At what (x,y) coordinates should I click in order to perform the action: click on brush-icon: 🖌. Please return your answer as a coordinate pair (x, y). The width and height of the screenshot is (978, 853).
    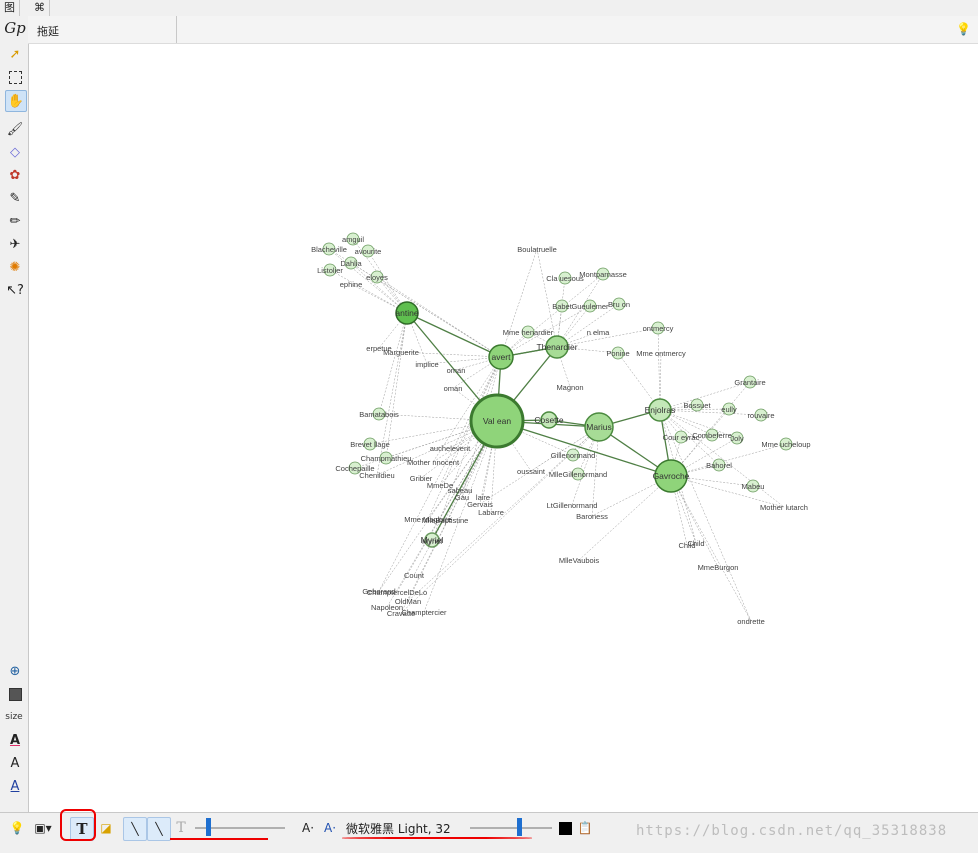
    Looking at the image, I should click on (15, 129).